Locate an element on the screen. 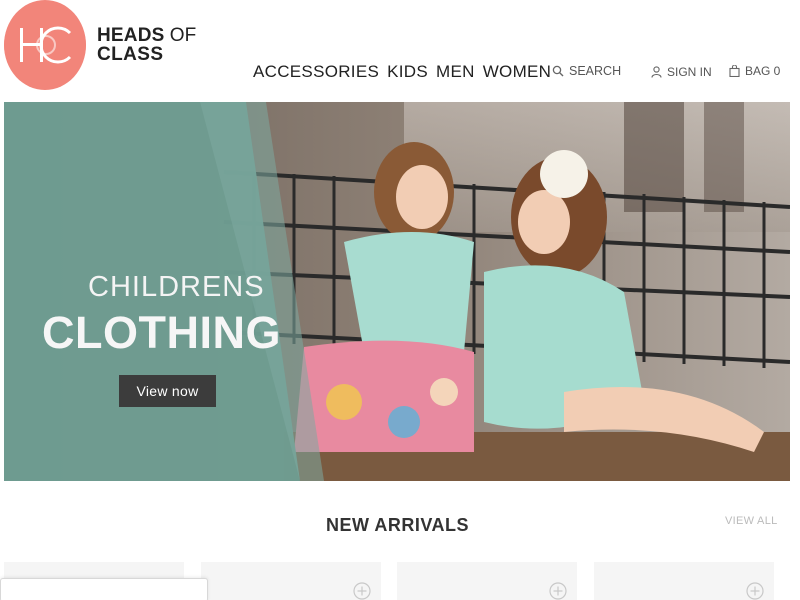  hero-title-line1: CHILDRENS is located at coordinates (176, 287).